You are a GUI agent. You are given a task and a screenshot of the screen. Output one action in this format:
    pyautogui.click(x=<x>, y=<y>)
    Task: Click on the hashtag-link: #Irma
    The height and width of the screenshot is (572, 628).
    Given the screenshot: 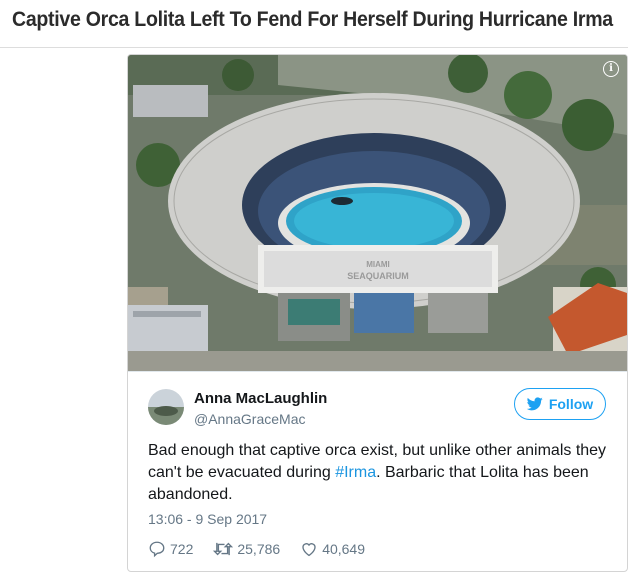 What is the action you would take?
    pyautogui.click(x=355, y=472)
    